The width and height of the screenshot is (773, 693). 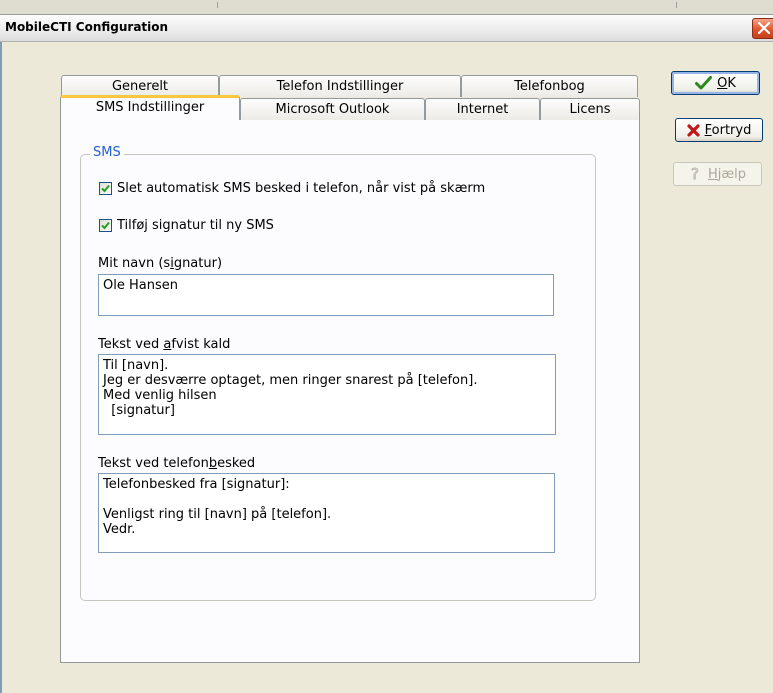 I want to click on tab-telefonbog: Telefonbog, so click(x=549, y=86).